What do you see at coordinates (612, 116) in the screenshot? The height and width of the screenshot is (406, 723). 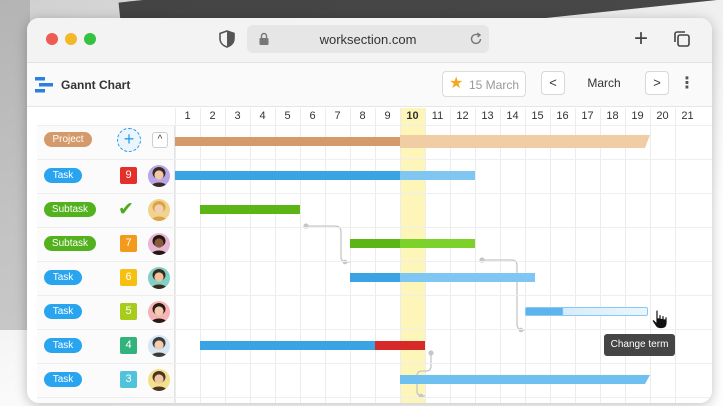 I see `day-number: 18` at bounding box center [612, 116].